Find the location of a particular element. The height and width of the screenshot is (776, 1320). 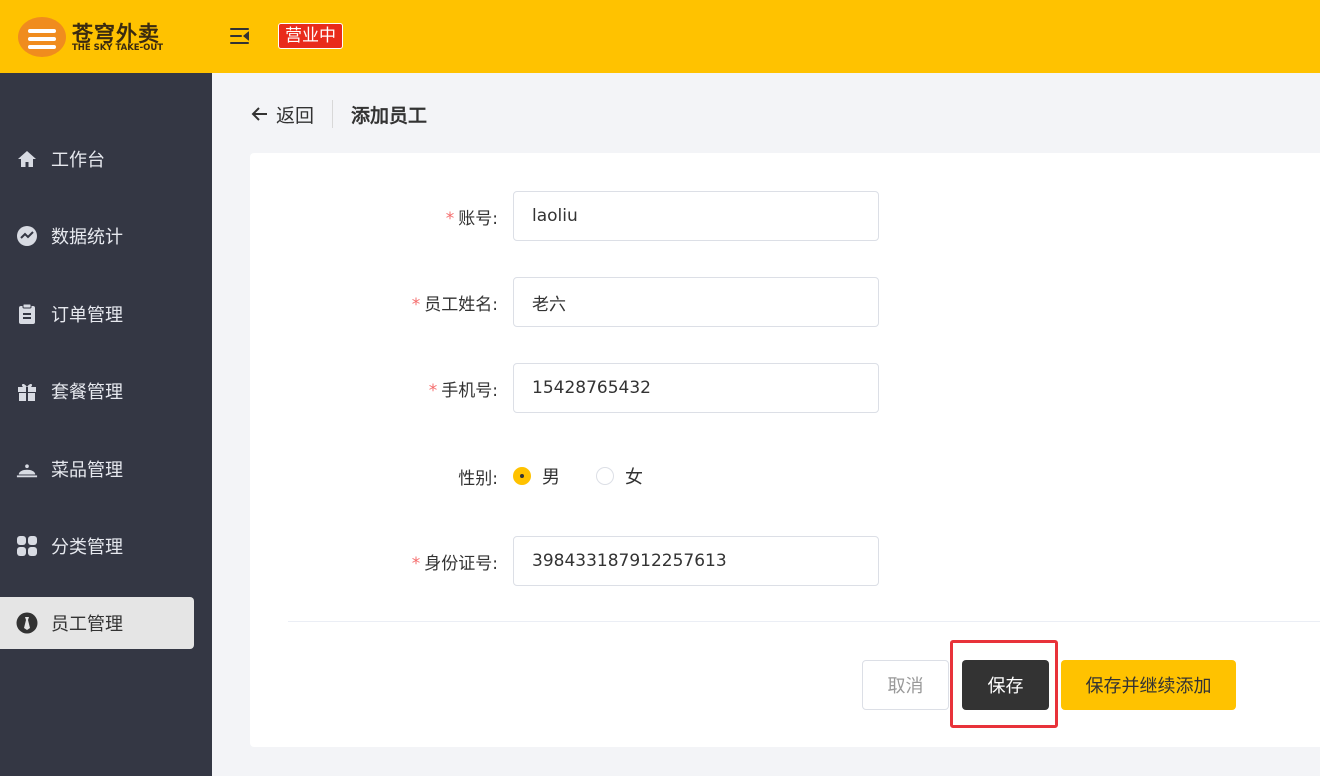

sidebar-item-categories: 分类管理 is located at coordinates (97, 546).